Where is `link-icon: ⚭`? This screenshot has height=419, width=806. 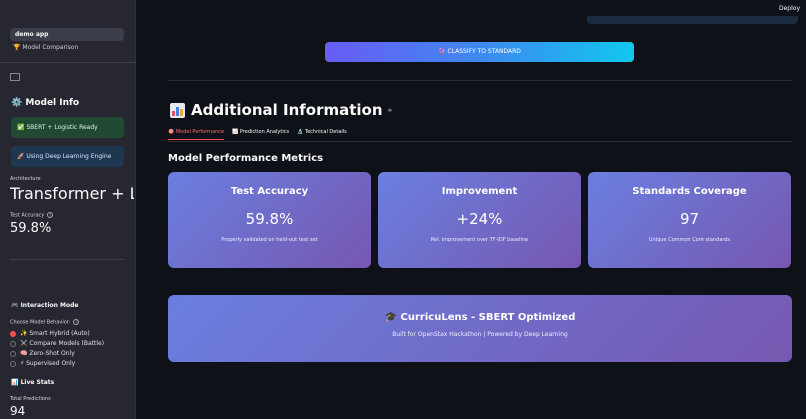
link-icon: ⚭ is located at coordinates (390, 110).